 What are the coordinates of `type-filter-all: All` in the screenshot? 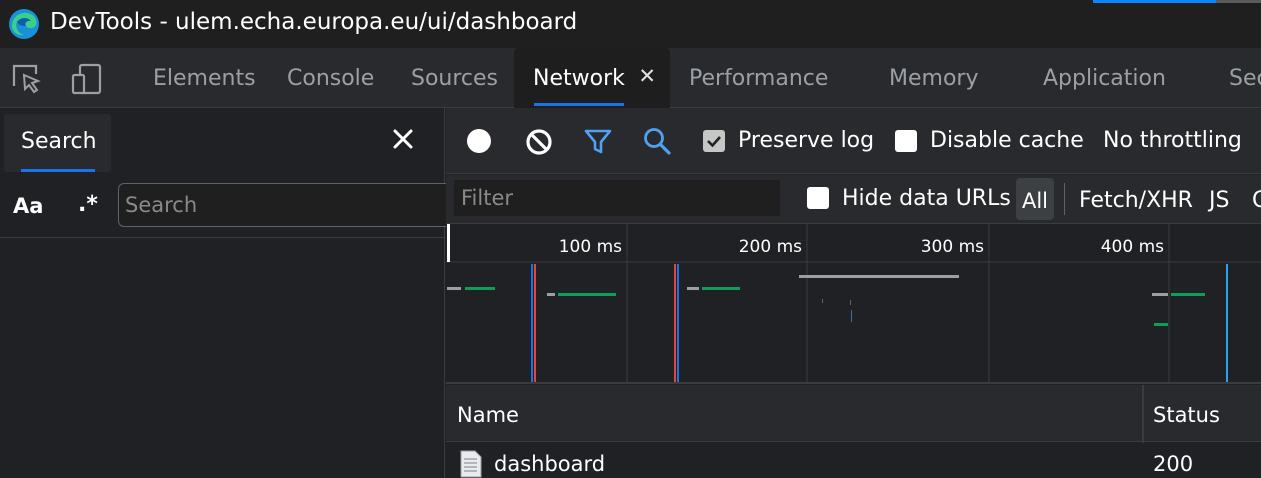 It's located at (1035, 199).